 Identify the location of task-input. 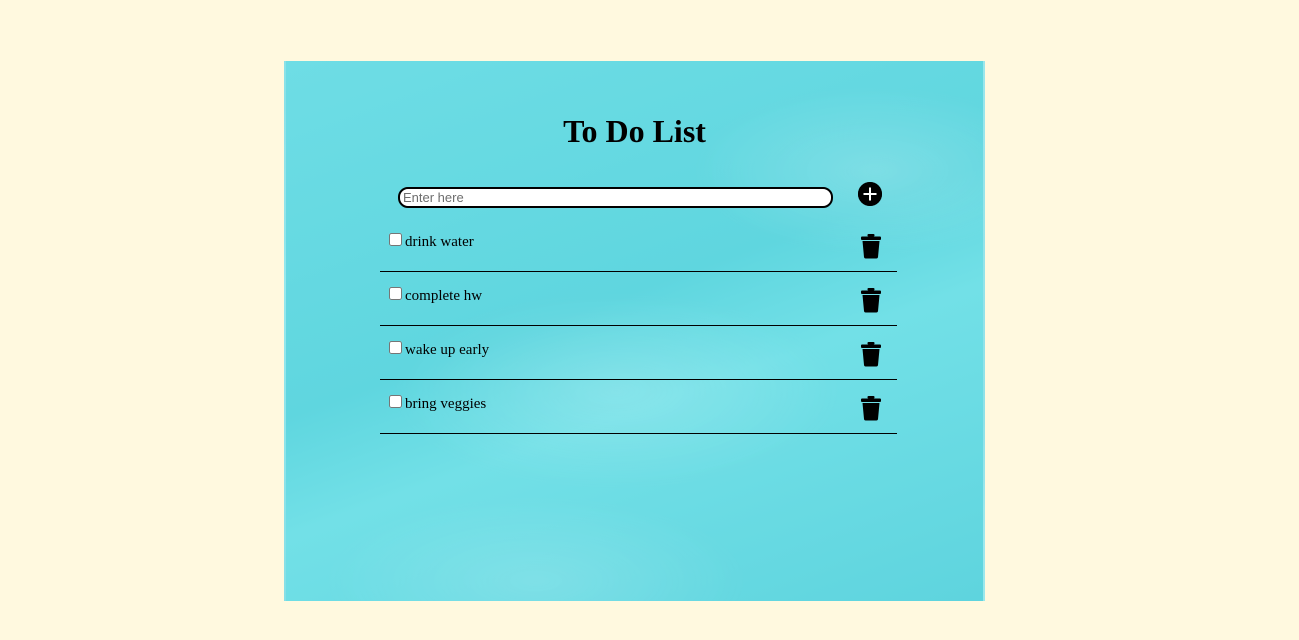
(615, 197).